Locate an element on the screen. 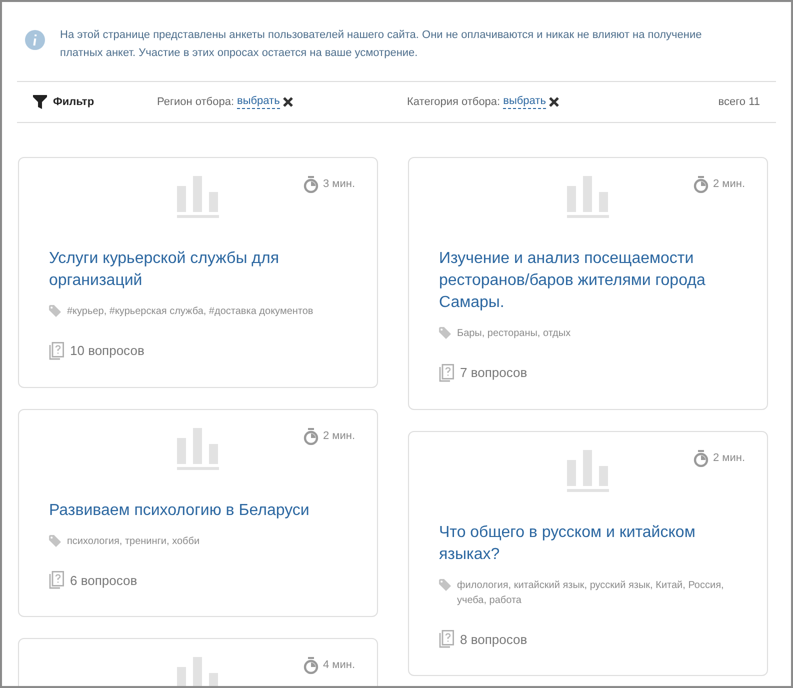 The height and width of the screenshot is (688, 793). category-select-link: выбрать is located at coordinates (524, 102).